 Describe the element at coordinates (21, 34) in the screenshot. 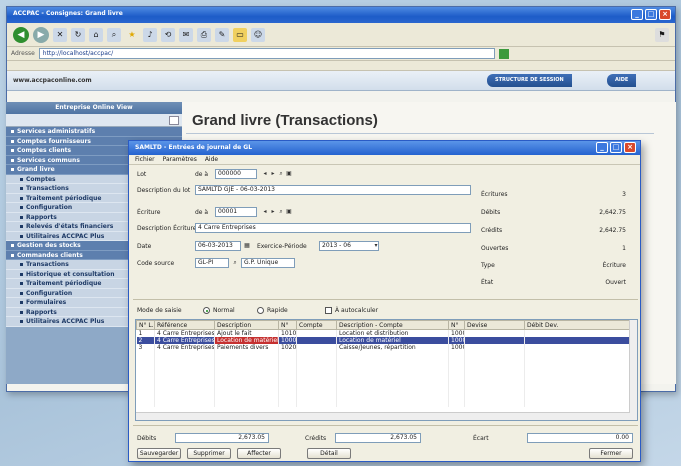

I see `back-icon: ◀` at that location.